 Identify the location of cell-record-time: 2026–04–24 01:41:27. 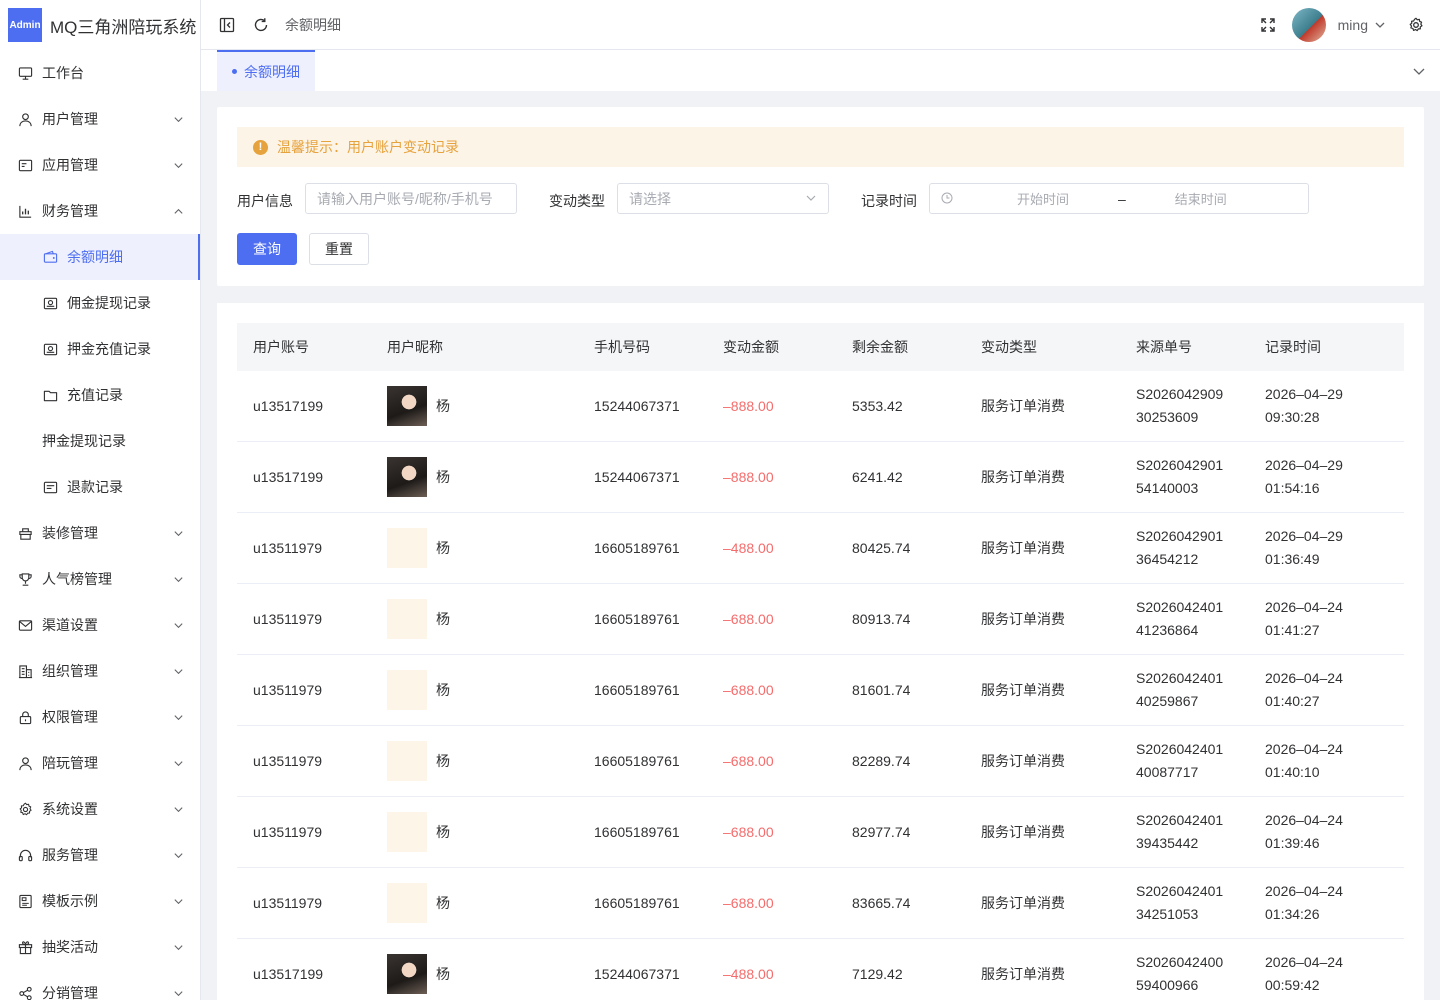
(1304, 619).